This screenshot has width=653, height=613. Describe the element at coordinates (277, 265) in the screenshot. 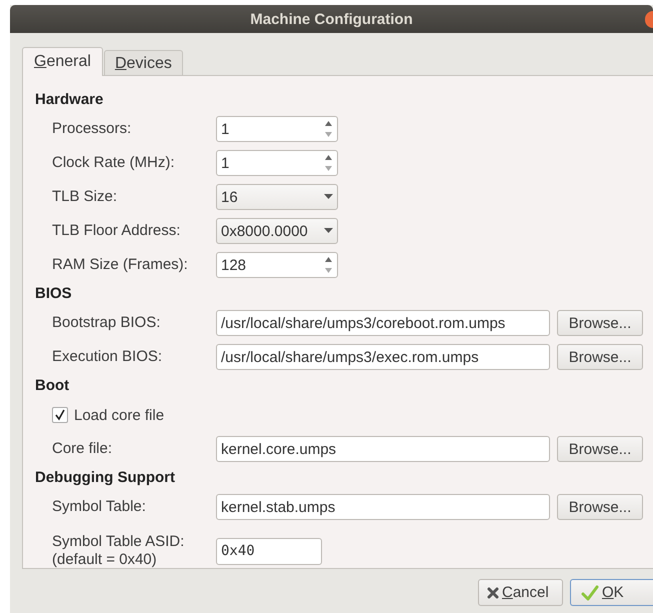

I see `spin-box: 128` at that location.